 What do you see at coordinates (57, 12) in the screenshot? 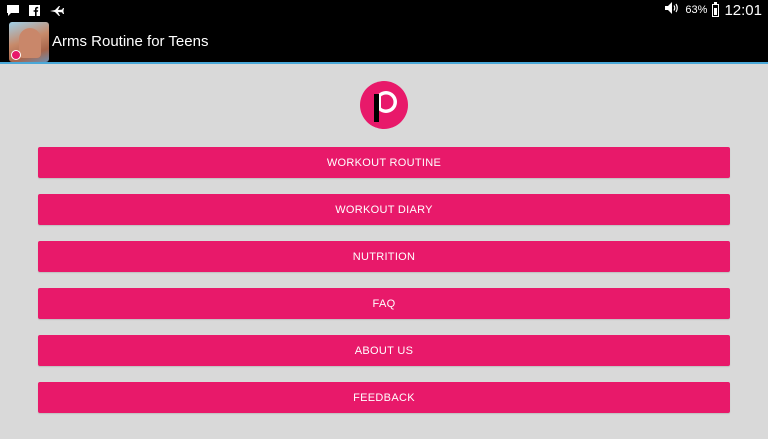
I see `airplane-icon` at bounding box center [57, 12].